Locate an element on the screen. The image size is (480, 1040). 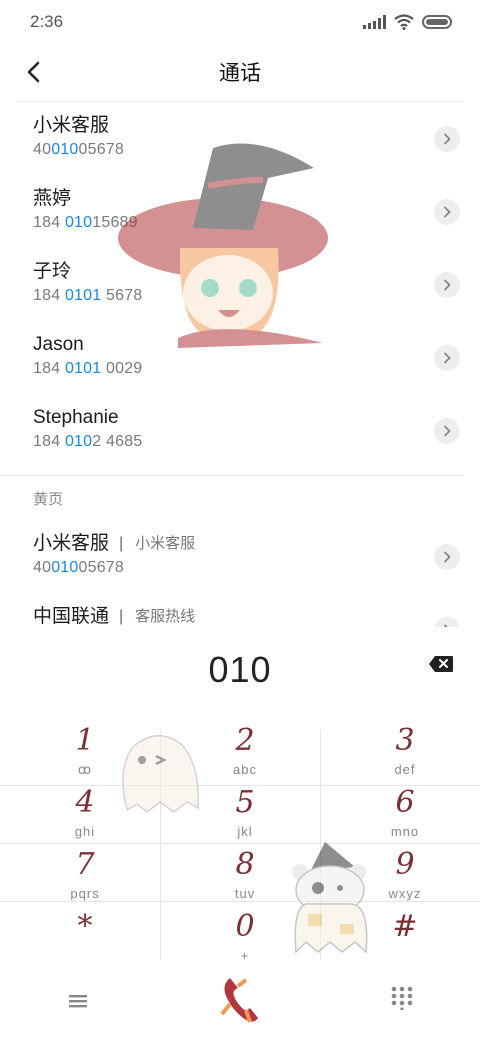
key-digit: * is located at coordinates (85, 926).